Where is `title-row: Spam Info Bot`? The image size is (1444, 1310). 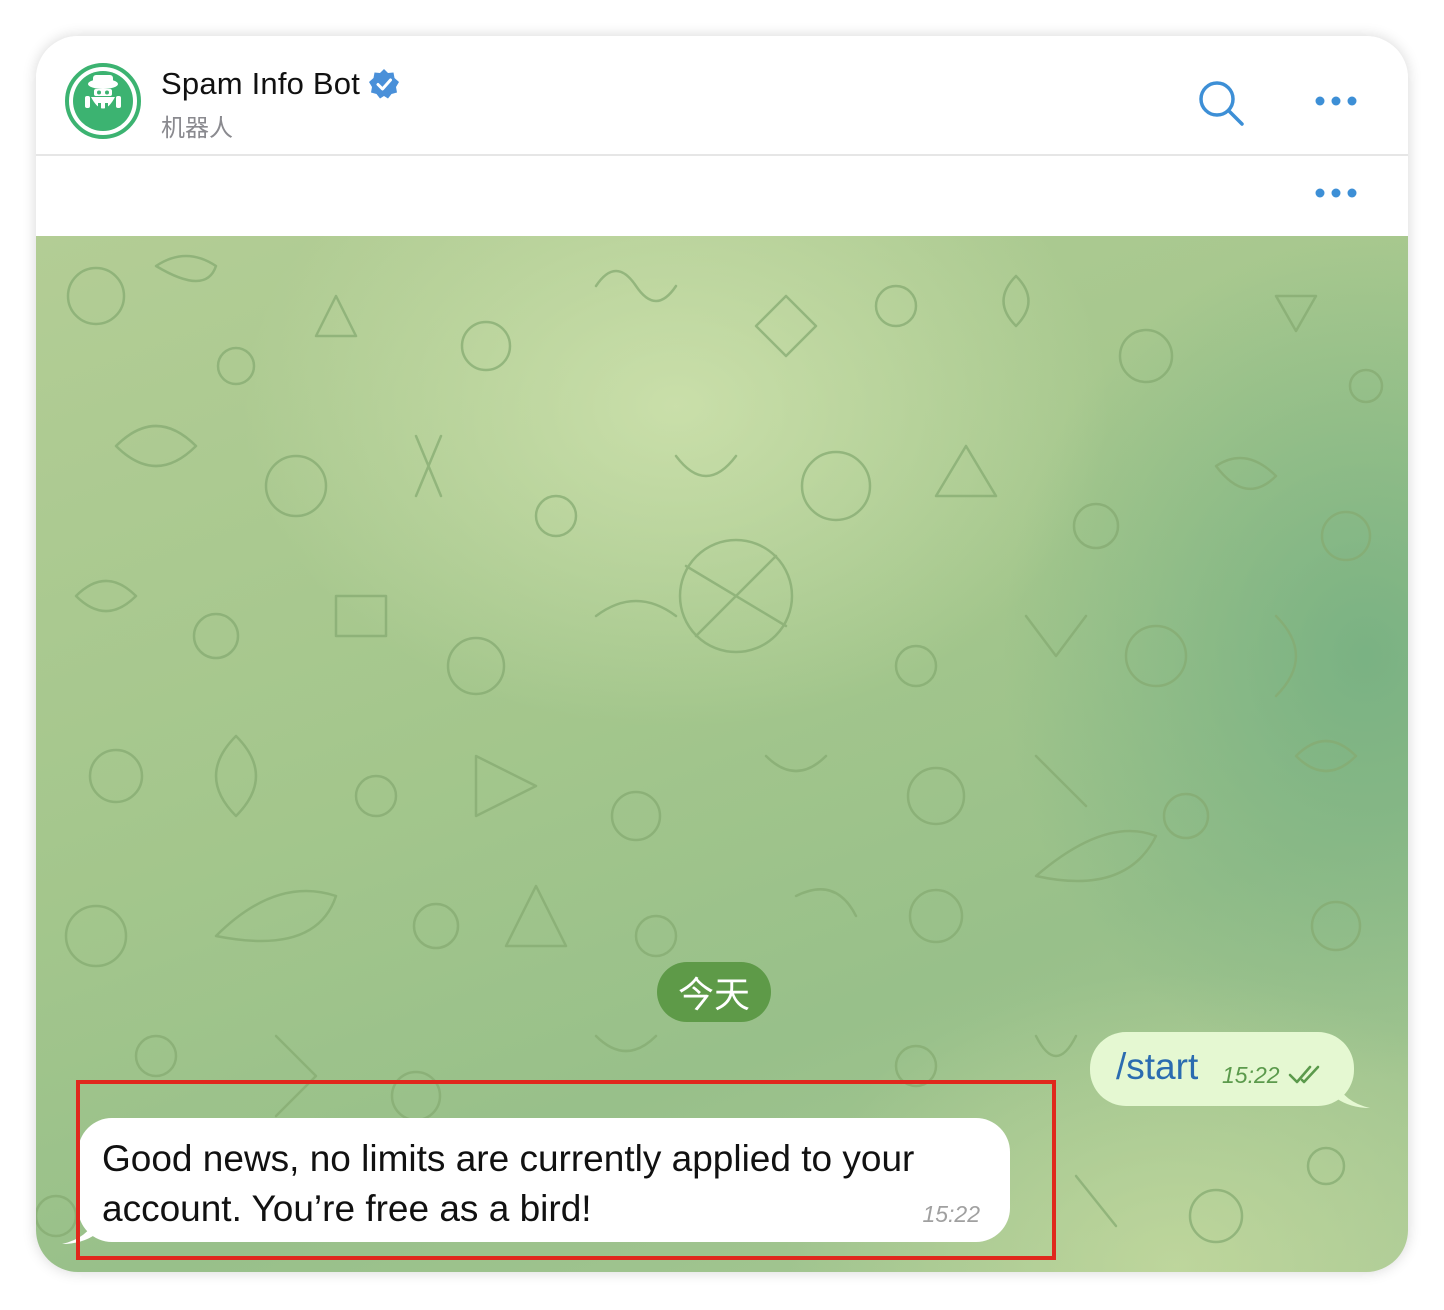 title-row: Spam Info Bot is located at coordinates (280, 84).